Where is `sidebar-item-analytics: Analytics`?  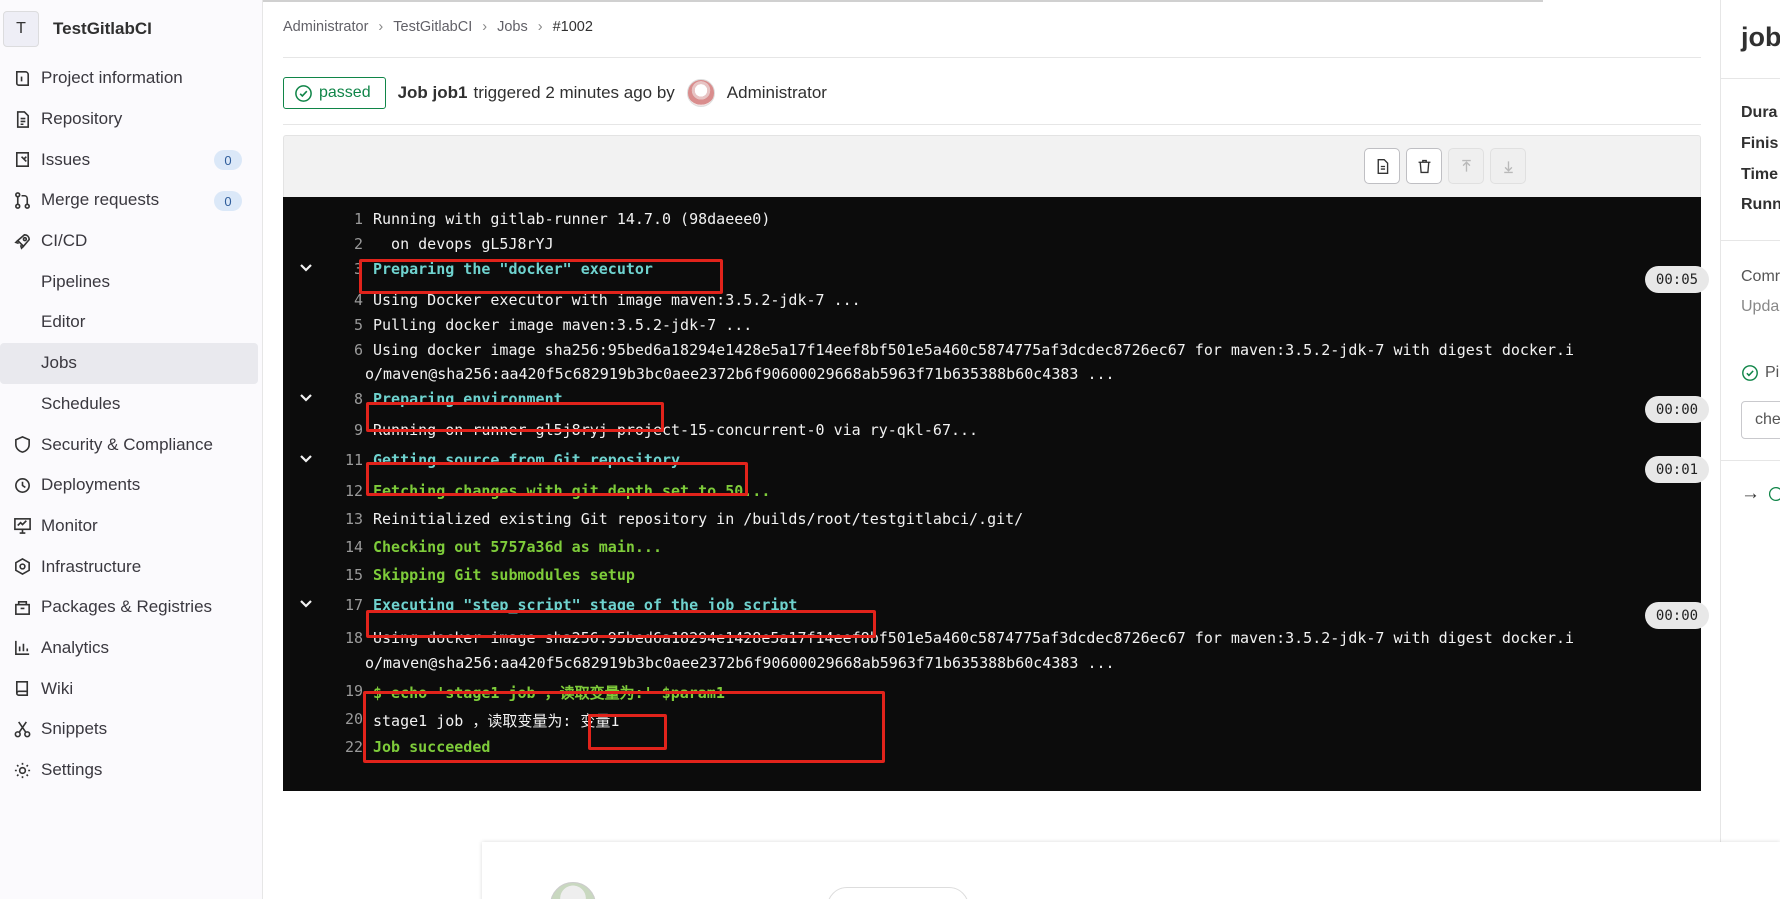
sidebar-item-analytics: Analytics is located at coordinates (131, 648).